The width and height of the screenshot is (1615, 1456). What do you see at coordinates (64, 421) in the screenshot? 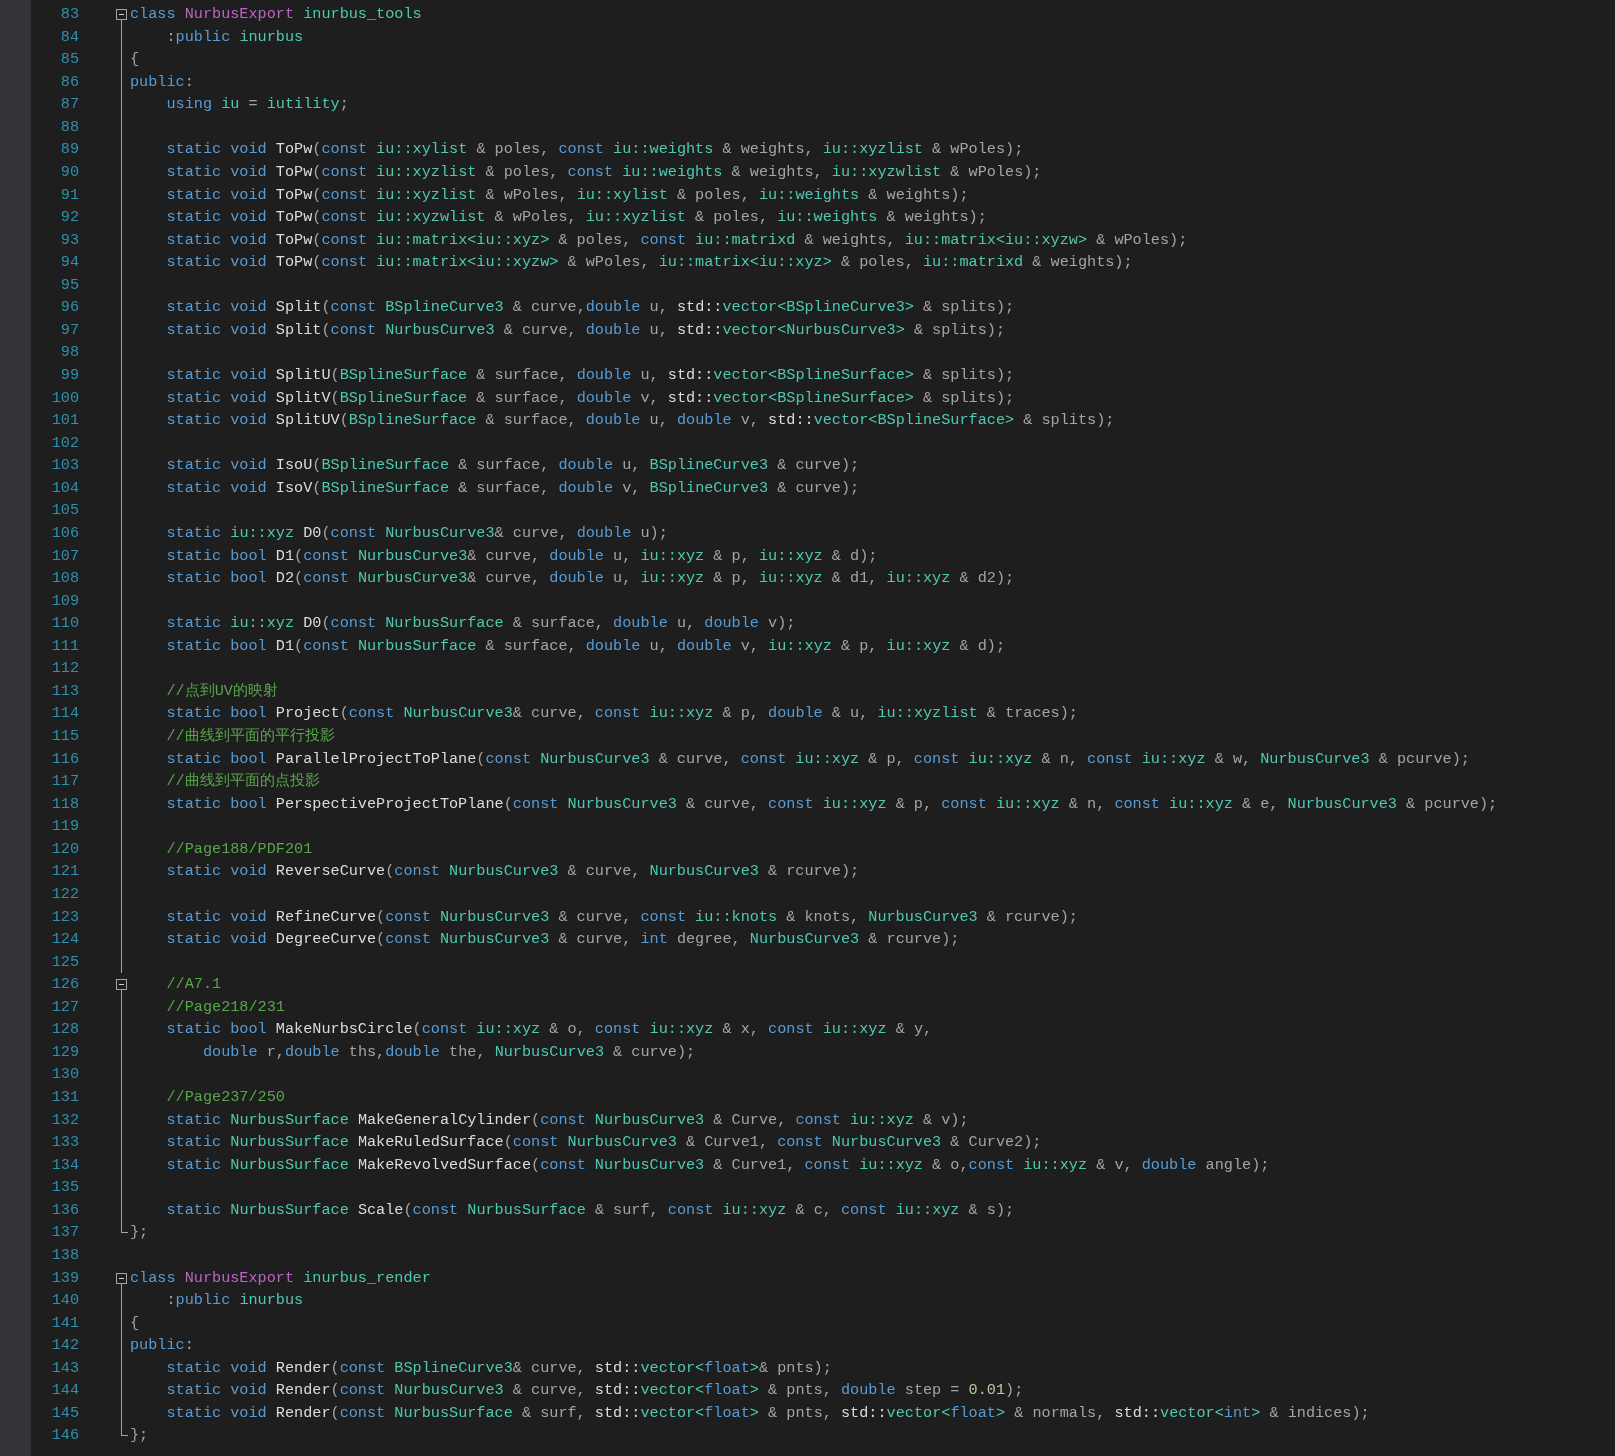
I see `line-number: 101` at bounding box center [64, 421].